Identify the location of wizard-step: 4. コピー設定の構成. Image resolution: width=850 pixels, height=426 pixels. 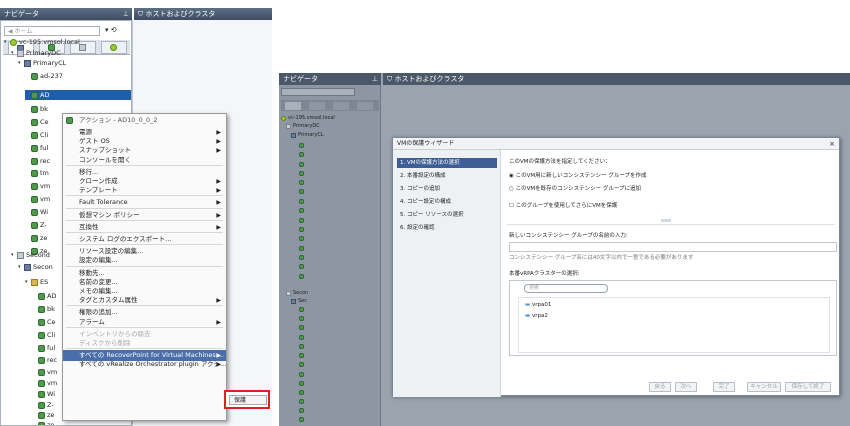
(447, 202).